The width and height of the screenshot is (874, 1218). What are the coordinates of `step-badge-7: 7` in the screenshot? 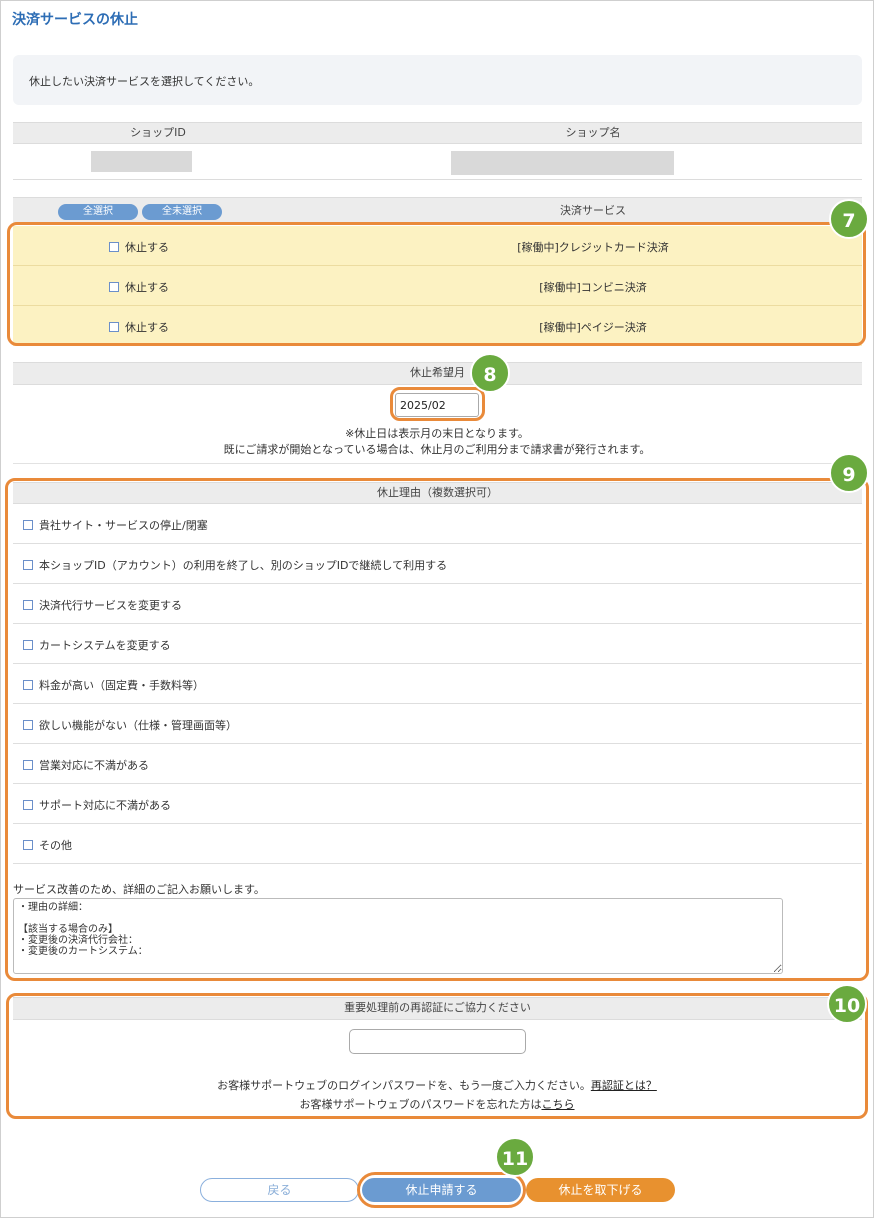 It's located at (849, 219).